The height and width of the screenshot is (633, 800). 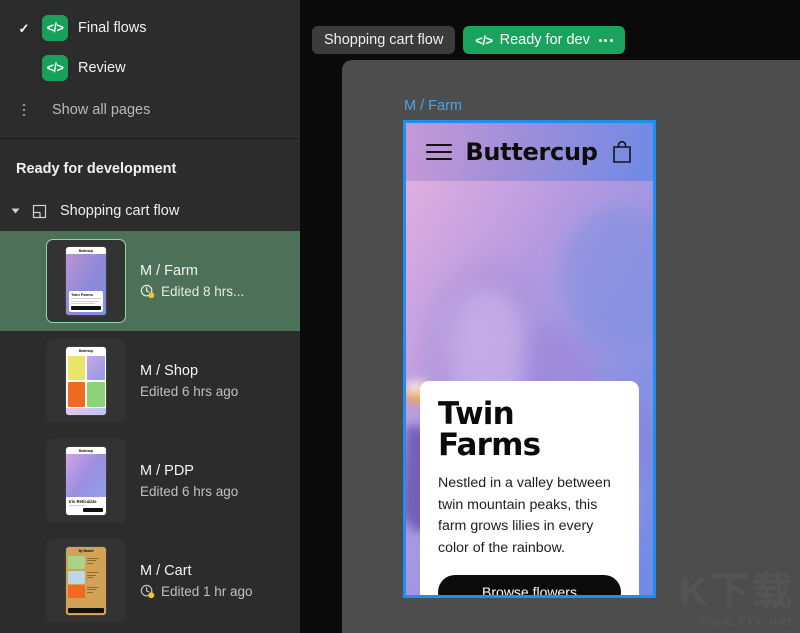 What do you see at coordinates (150, 68) in the screenshot?
I see `sidebar-item-review: </> Review` at bounding box center [150, 68].